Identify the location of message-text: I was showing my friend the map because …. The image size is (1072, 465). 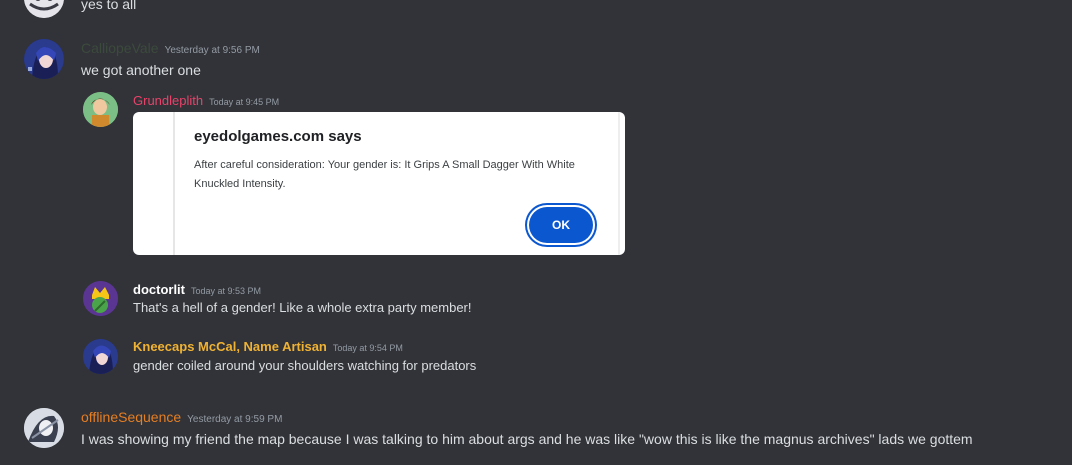
(527, 439).